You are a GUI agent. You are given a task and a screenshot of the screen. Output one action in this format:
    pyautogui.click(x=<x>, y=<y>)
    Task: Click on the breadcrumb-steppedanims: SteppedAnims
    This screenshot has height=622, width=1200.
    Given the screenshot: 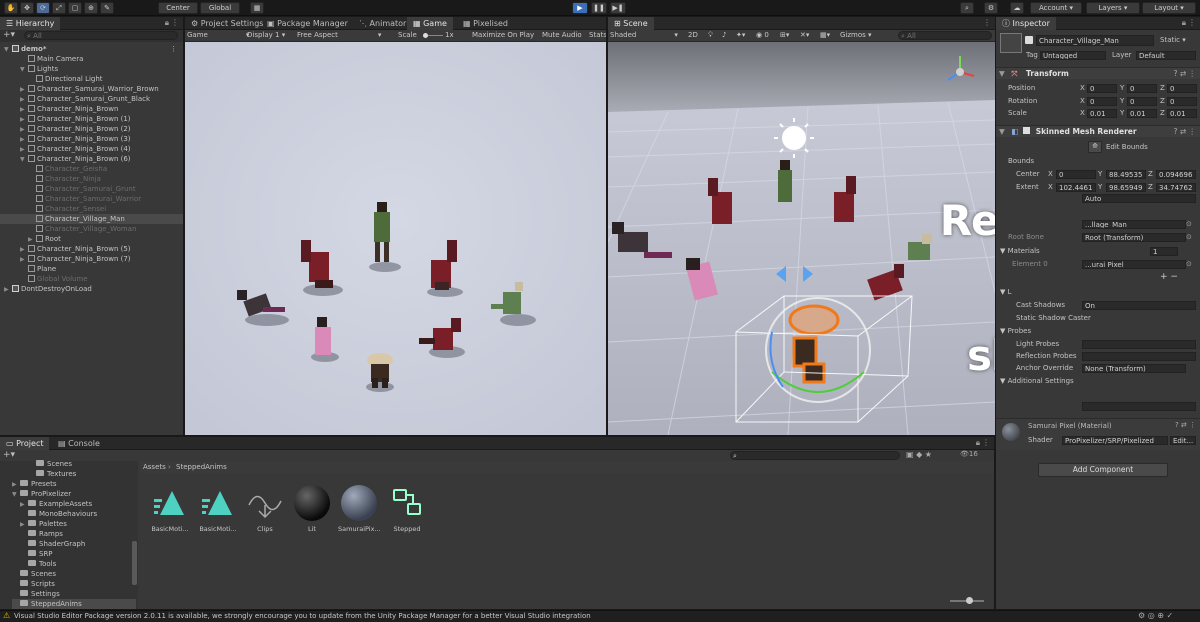 What is the action you would take?
    pyautogui.click(x=201, y=467)
    